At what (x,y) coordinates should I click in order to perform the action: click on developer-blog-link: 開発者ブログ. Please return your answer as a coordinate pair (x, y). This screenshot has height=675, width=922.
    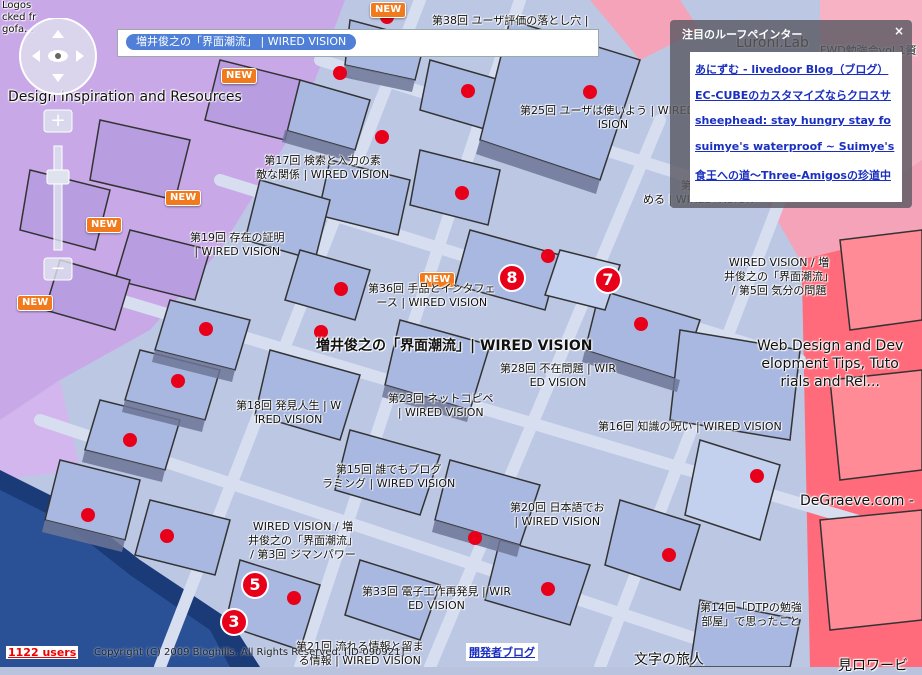
    Looking at the image, I should click on (502, 652).